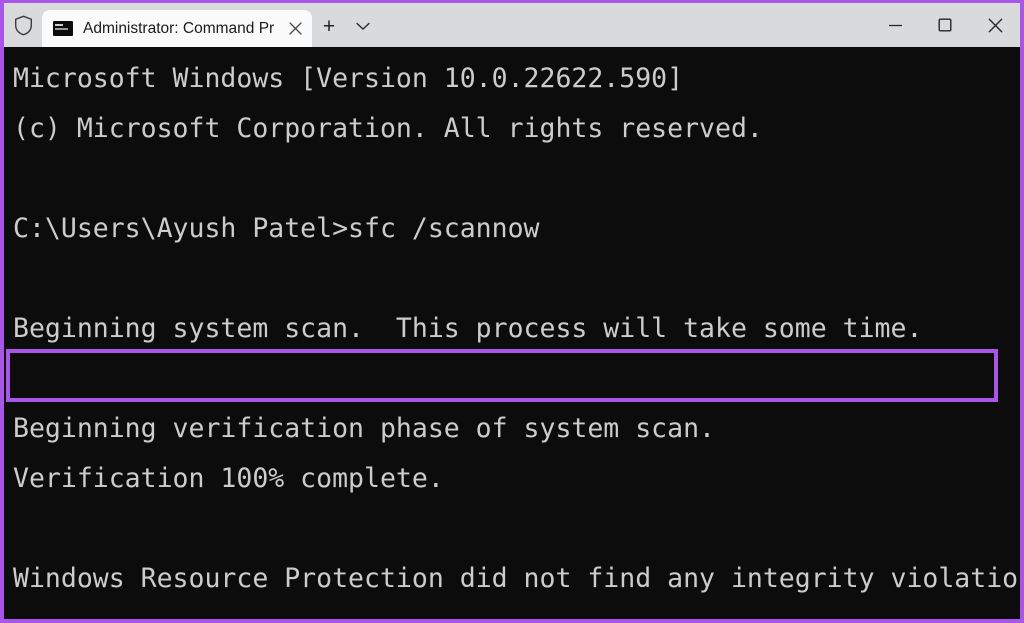 This screenshot has width=1024, height=623. I want to click on chevron-down-icon, so click(363, 26).